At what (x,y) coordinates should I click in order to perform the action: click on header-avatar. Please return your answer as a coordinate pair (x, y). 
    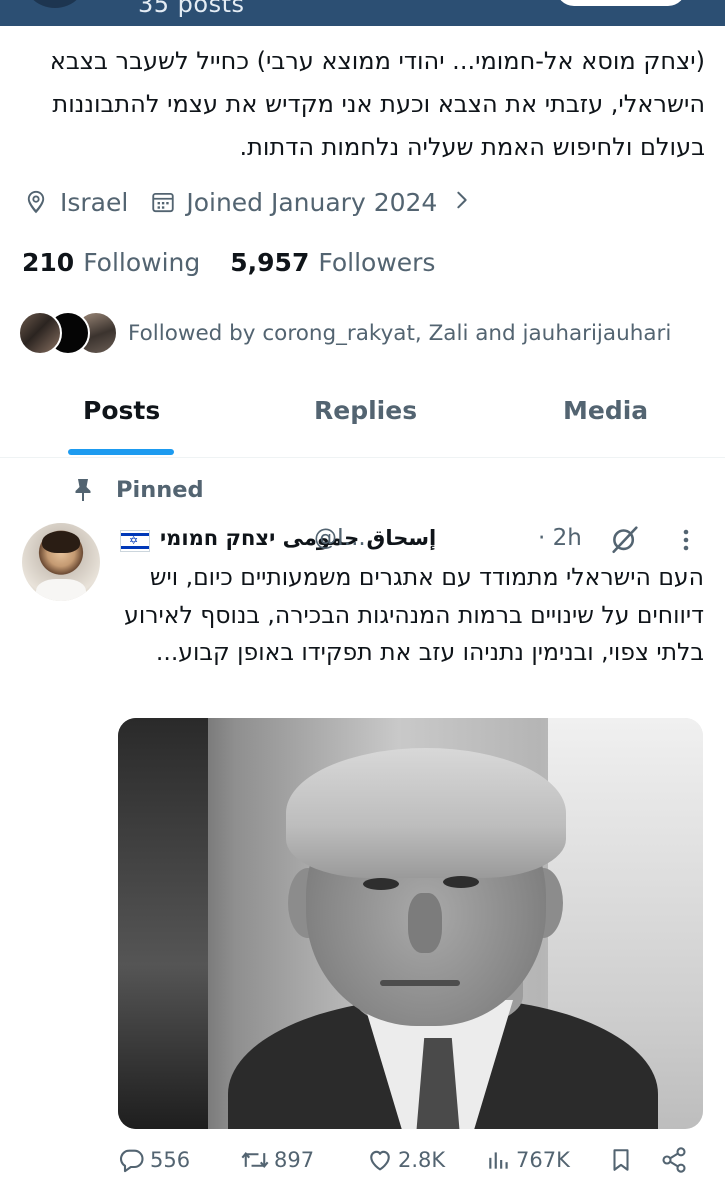
    Looking at the image, I should click on (55, 4).